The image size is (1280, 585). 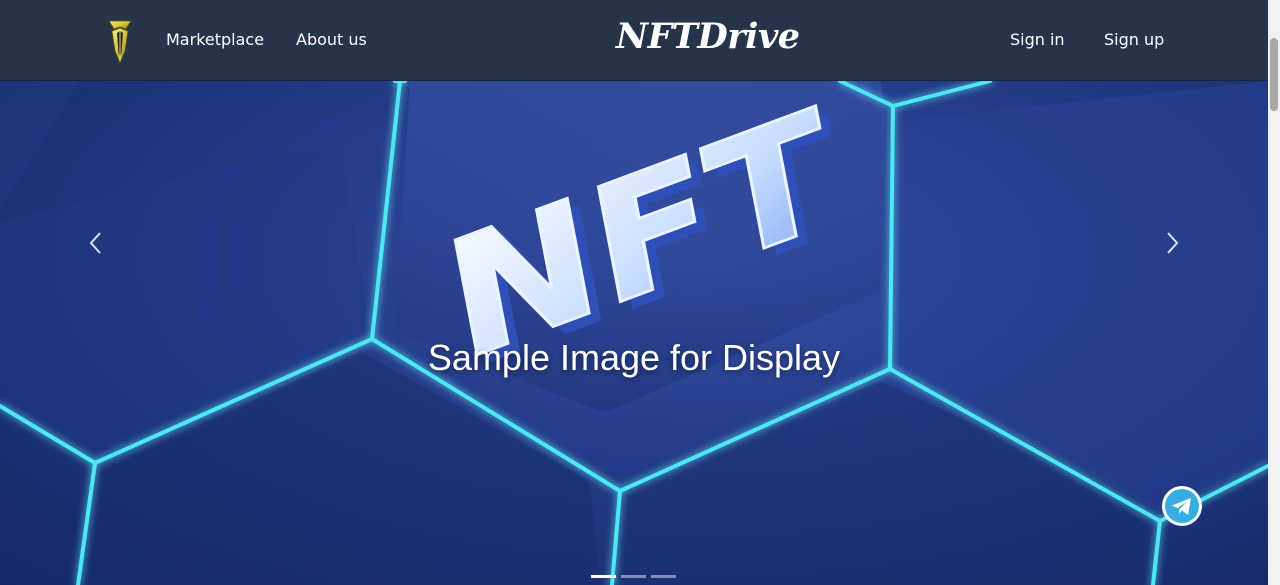 I want to click on nav-about-link: About us, so click(x=331, y=39).